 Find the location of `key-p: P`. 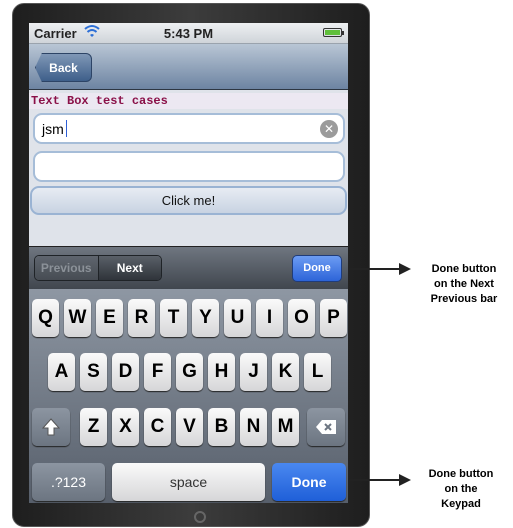

key-p: P is located at coordinates (333, 318).